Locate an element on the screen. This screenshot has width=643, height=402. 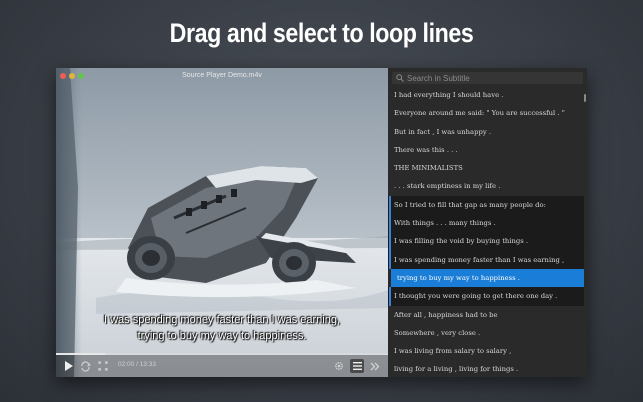
scrollbar is located at coordinates (585, 98).